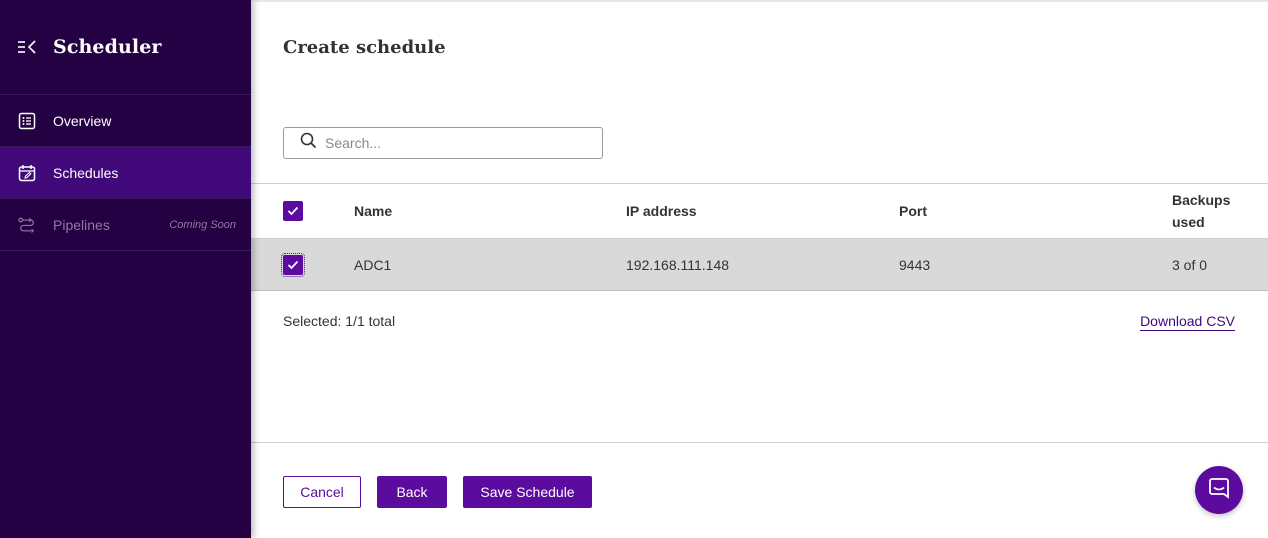 The image size is (1268, 538). Describe the element at coordinates (1207, 211) in the screenshot. I see `column-header-backups: Backups used` at that location.